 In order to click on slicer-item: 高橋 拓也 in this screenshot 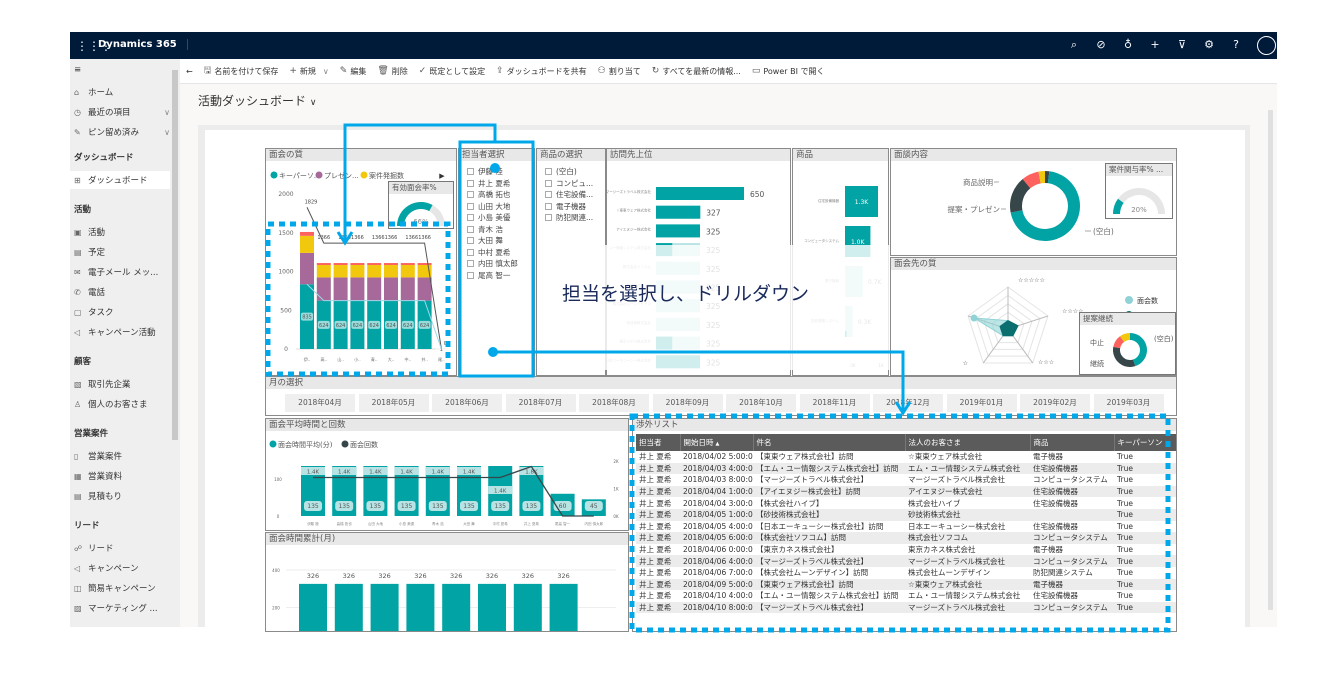, I will do `click(496, 195)`.